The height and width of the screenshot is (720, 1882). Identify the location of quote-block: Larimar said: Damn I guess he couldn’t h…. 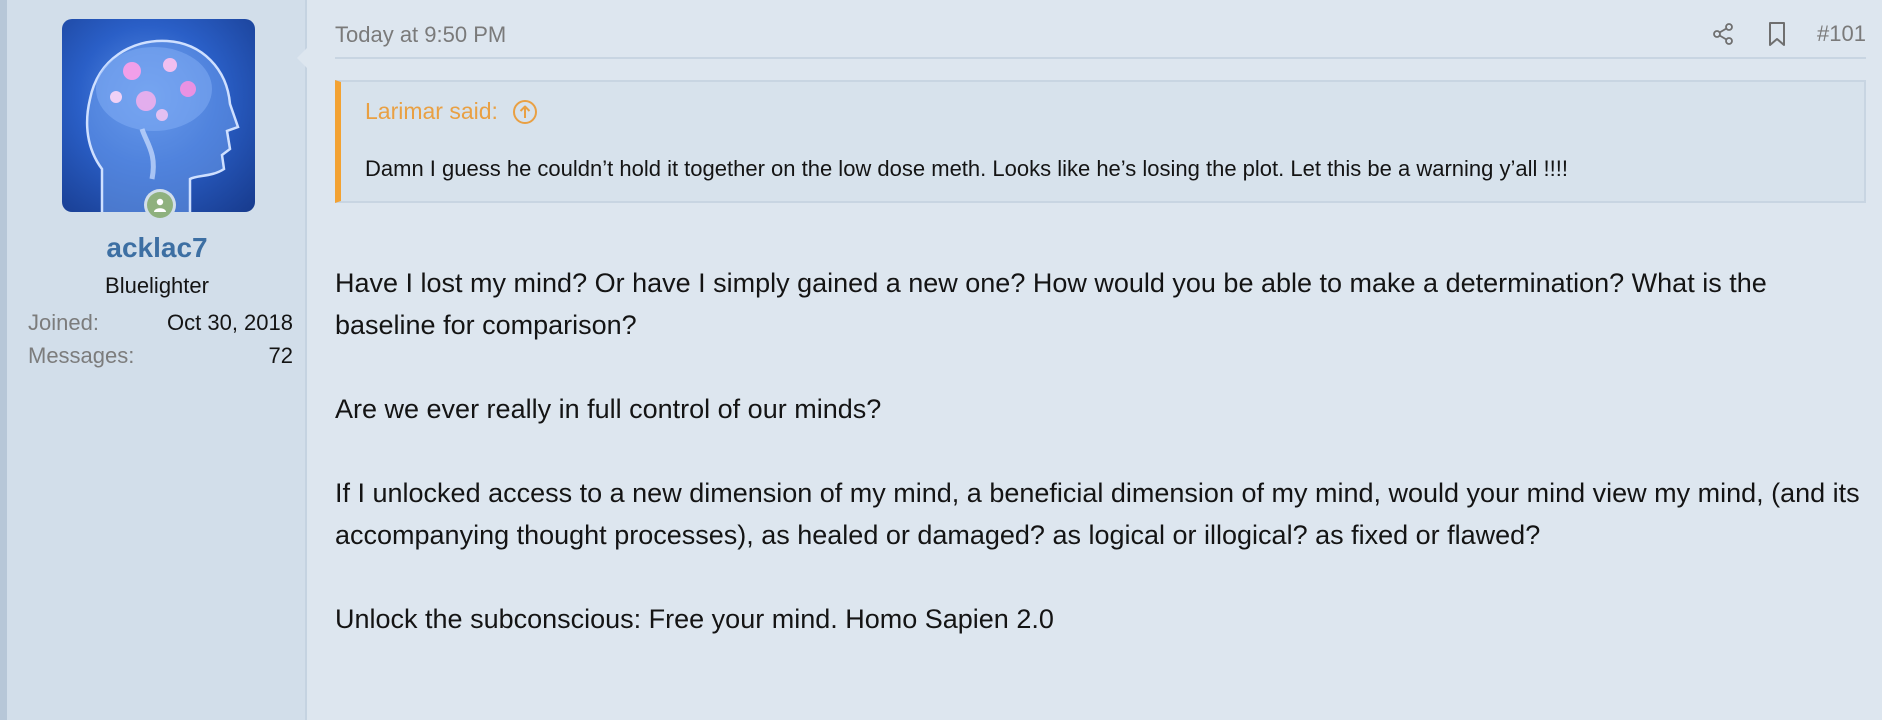
(1100, 141).